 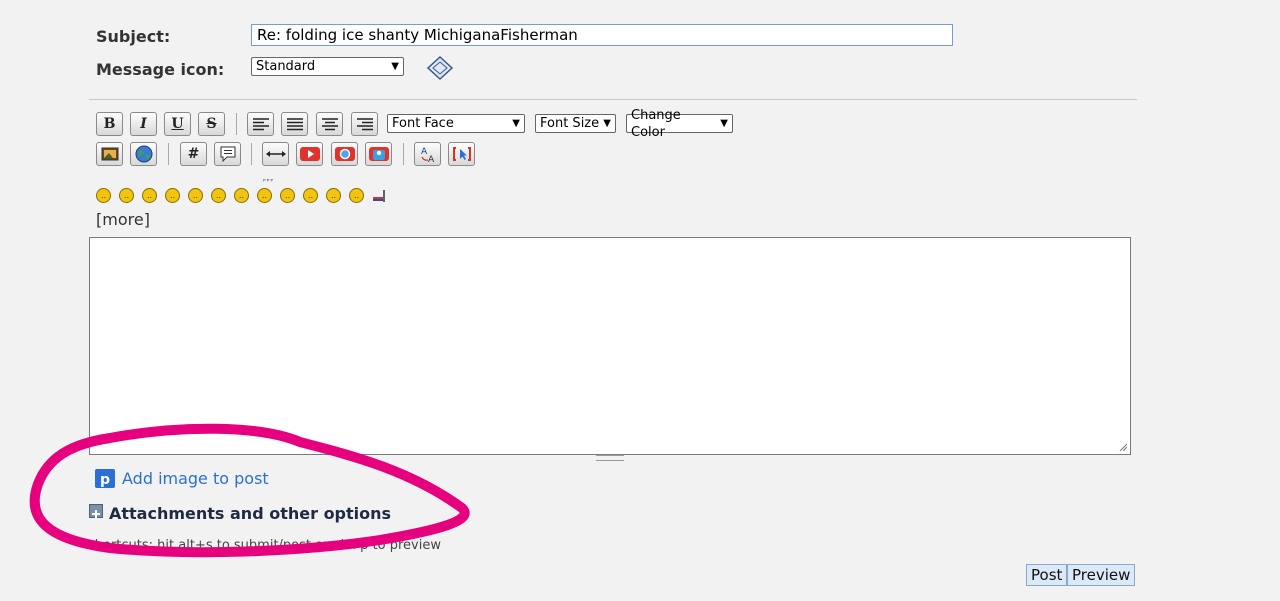 What do you see at coordinates (249, 490) in the screenshot?
I see `annotation-circle` at bounding box center [249, 490].